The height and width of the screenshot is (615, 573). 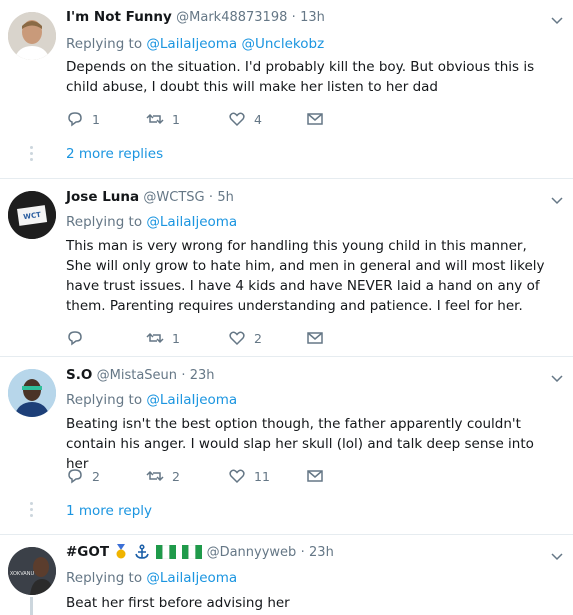 What do you see at coordinates (31, 606) in the screenshot?
I see `thread-line` at bounding box center [31, 606].